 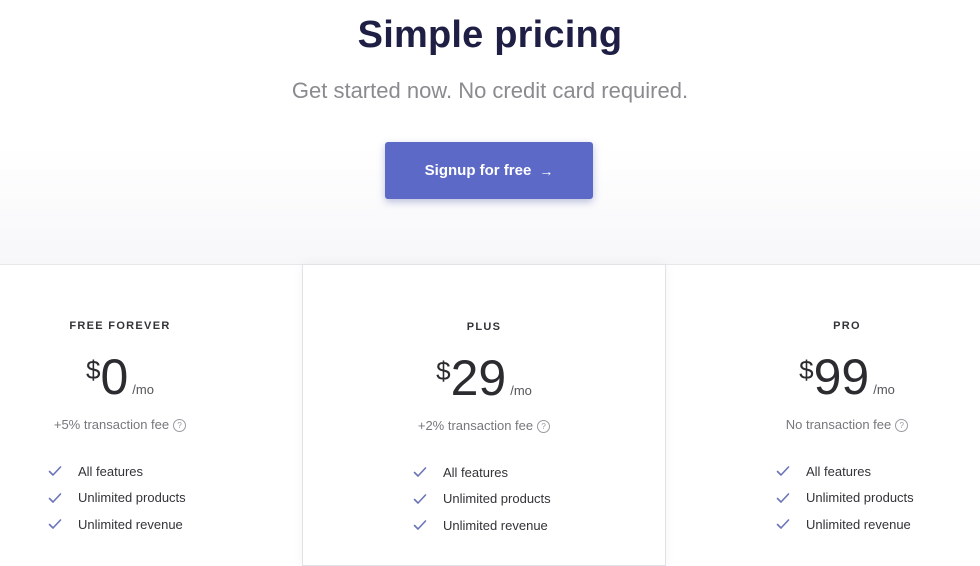 What do you see at coordinates (120, 326) in the screenshot?
I see `plan-name: FREE FOREVER` at bounding box center [120, 326].